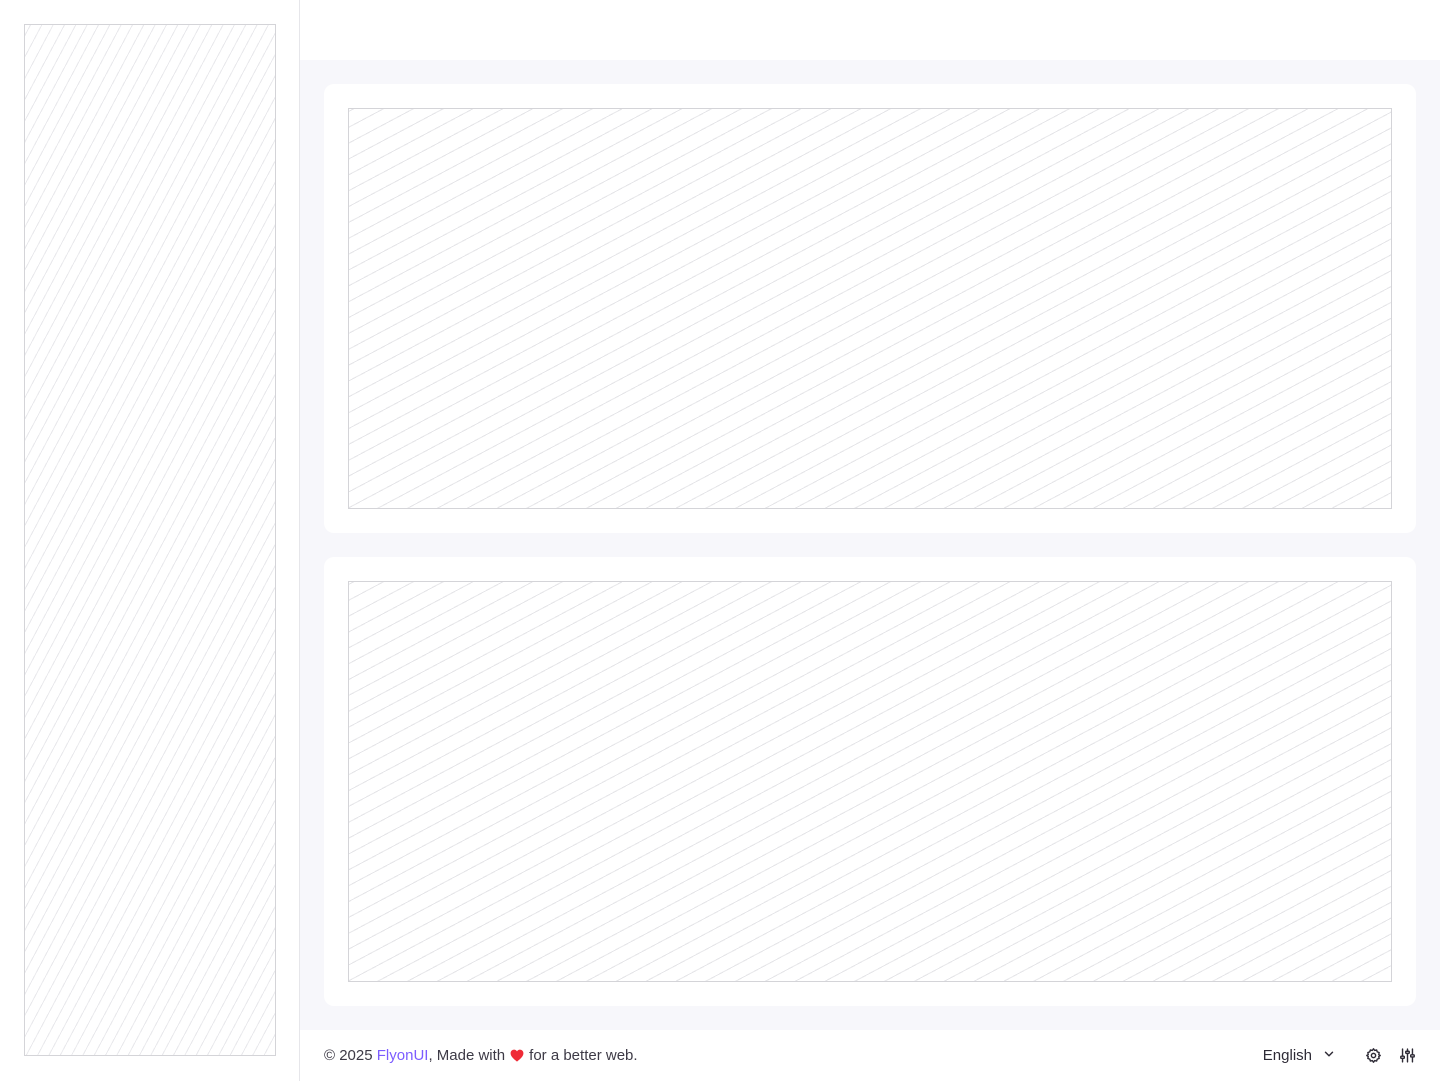  I want to click on language-label: English, so click(1287, 1055).